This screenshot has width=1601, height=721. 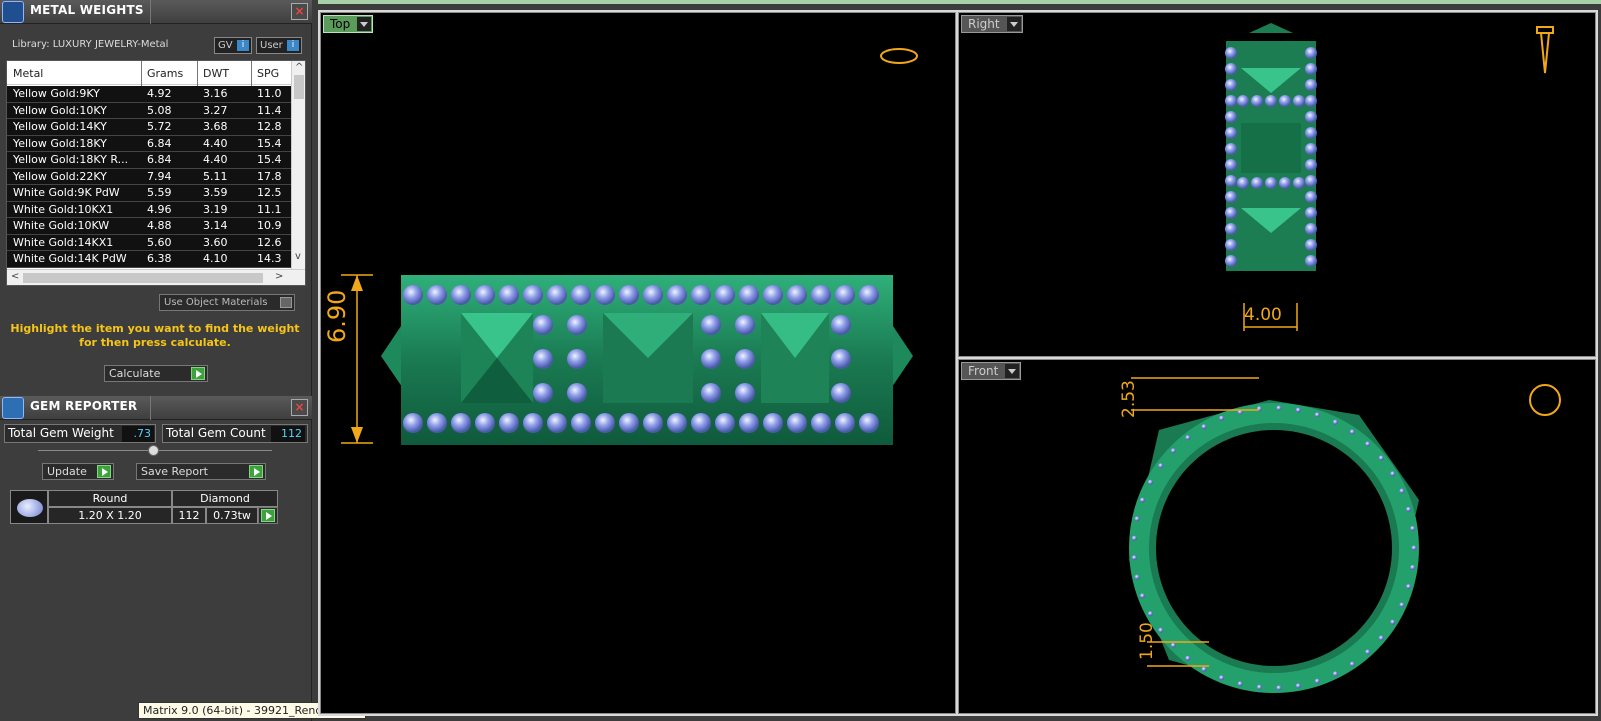 I want to click on table-cell: 15.4, so click(x=269, y=143).